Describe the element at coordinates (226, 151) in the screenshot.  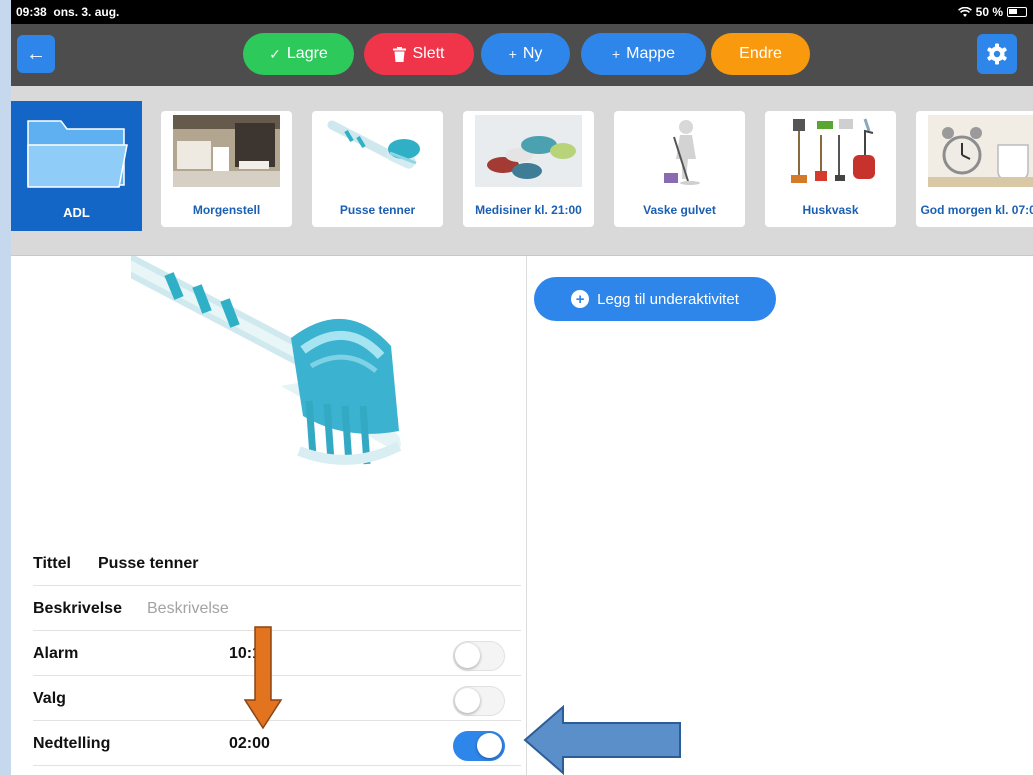
I see `bathroom-image` at that location.